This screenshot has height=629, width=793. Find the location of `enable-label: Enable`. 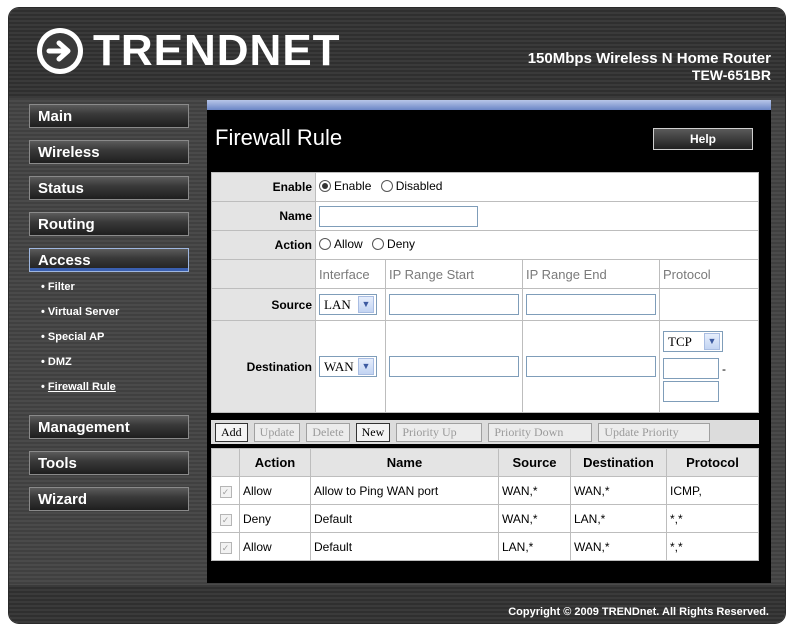

enable-label: Enable is located at coordinates (263, 187).